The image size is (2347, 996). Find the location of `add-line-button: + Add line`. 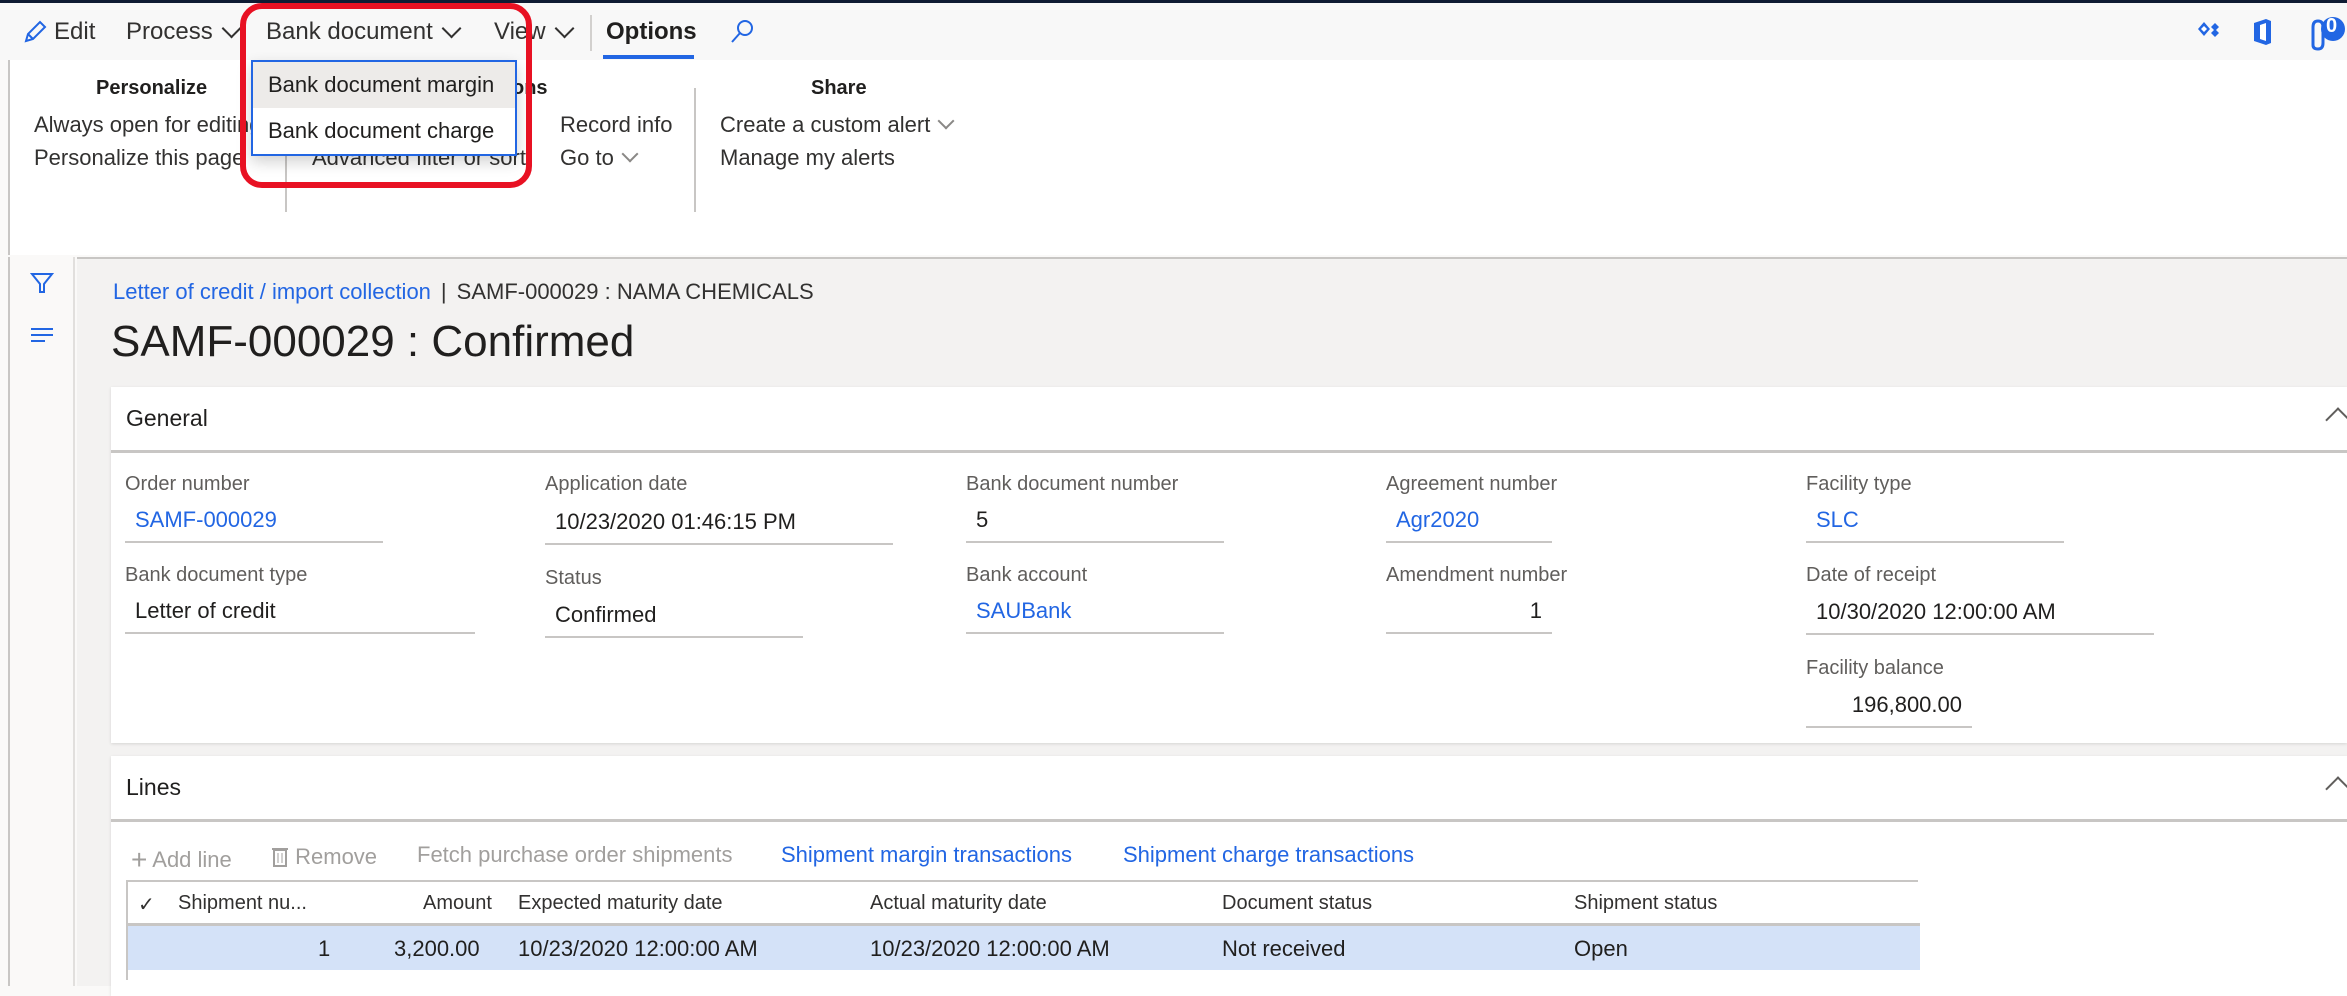

add-line-button: + Add line is located at coordinates (181, 858).